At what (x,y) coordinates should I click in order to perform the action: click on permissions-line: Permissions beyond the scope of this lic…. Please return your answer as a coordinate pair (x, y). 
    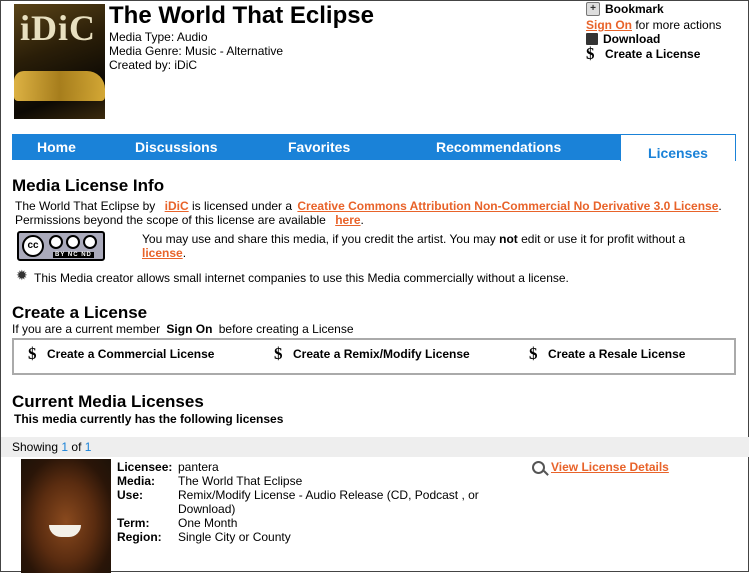
    Looking at the image, I should click on (189, 220).